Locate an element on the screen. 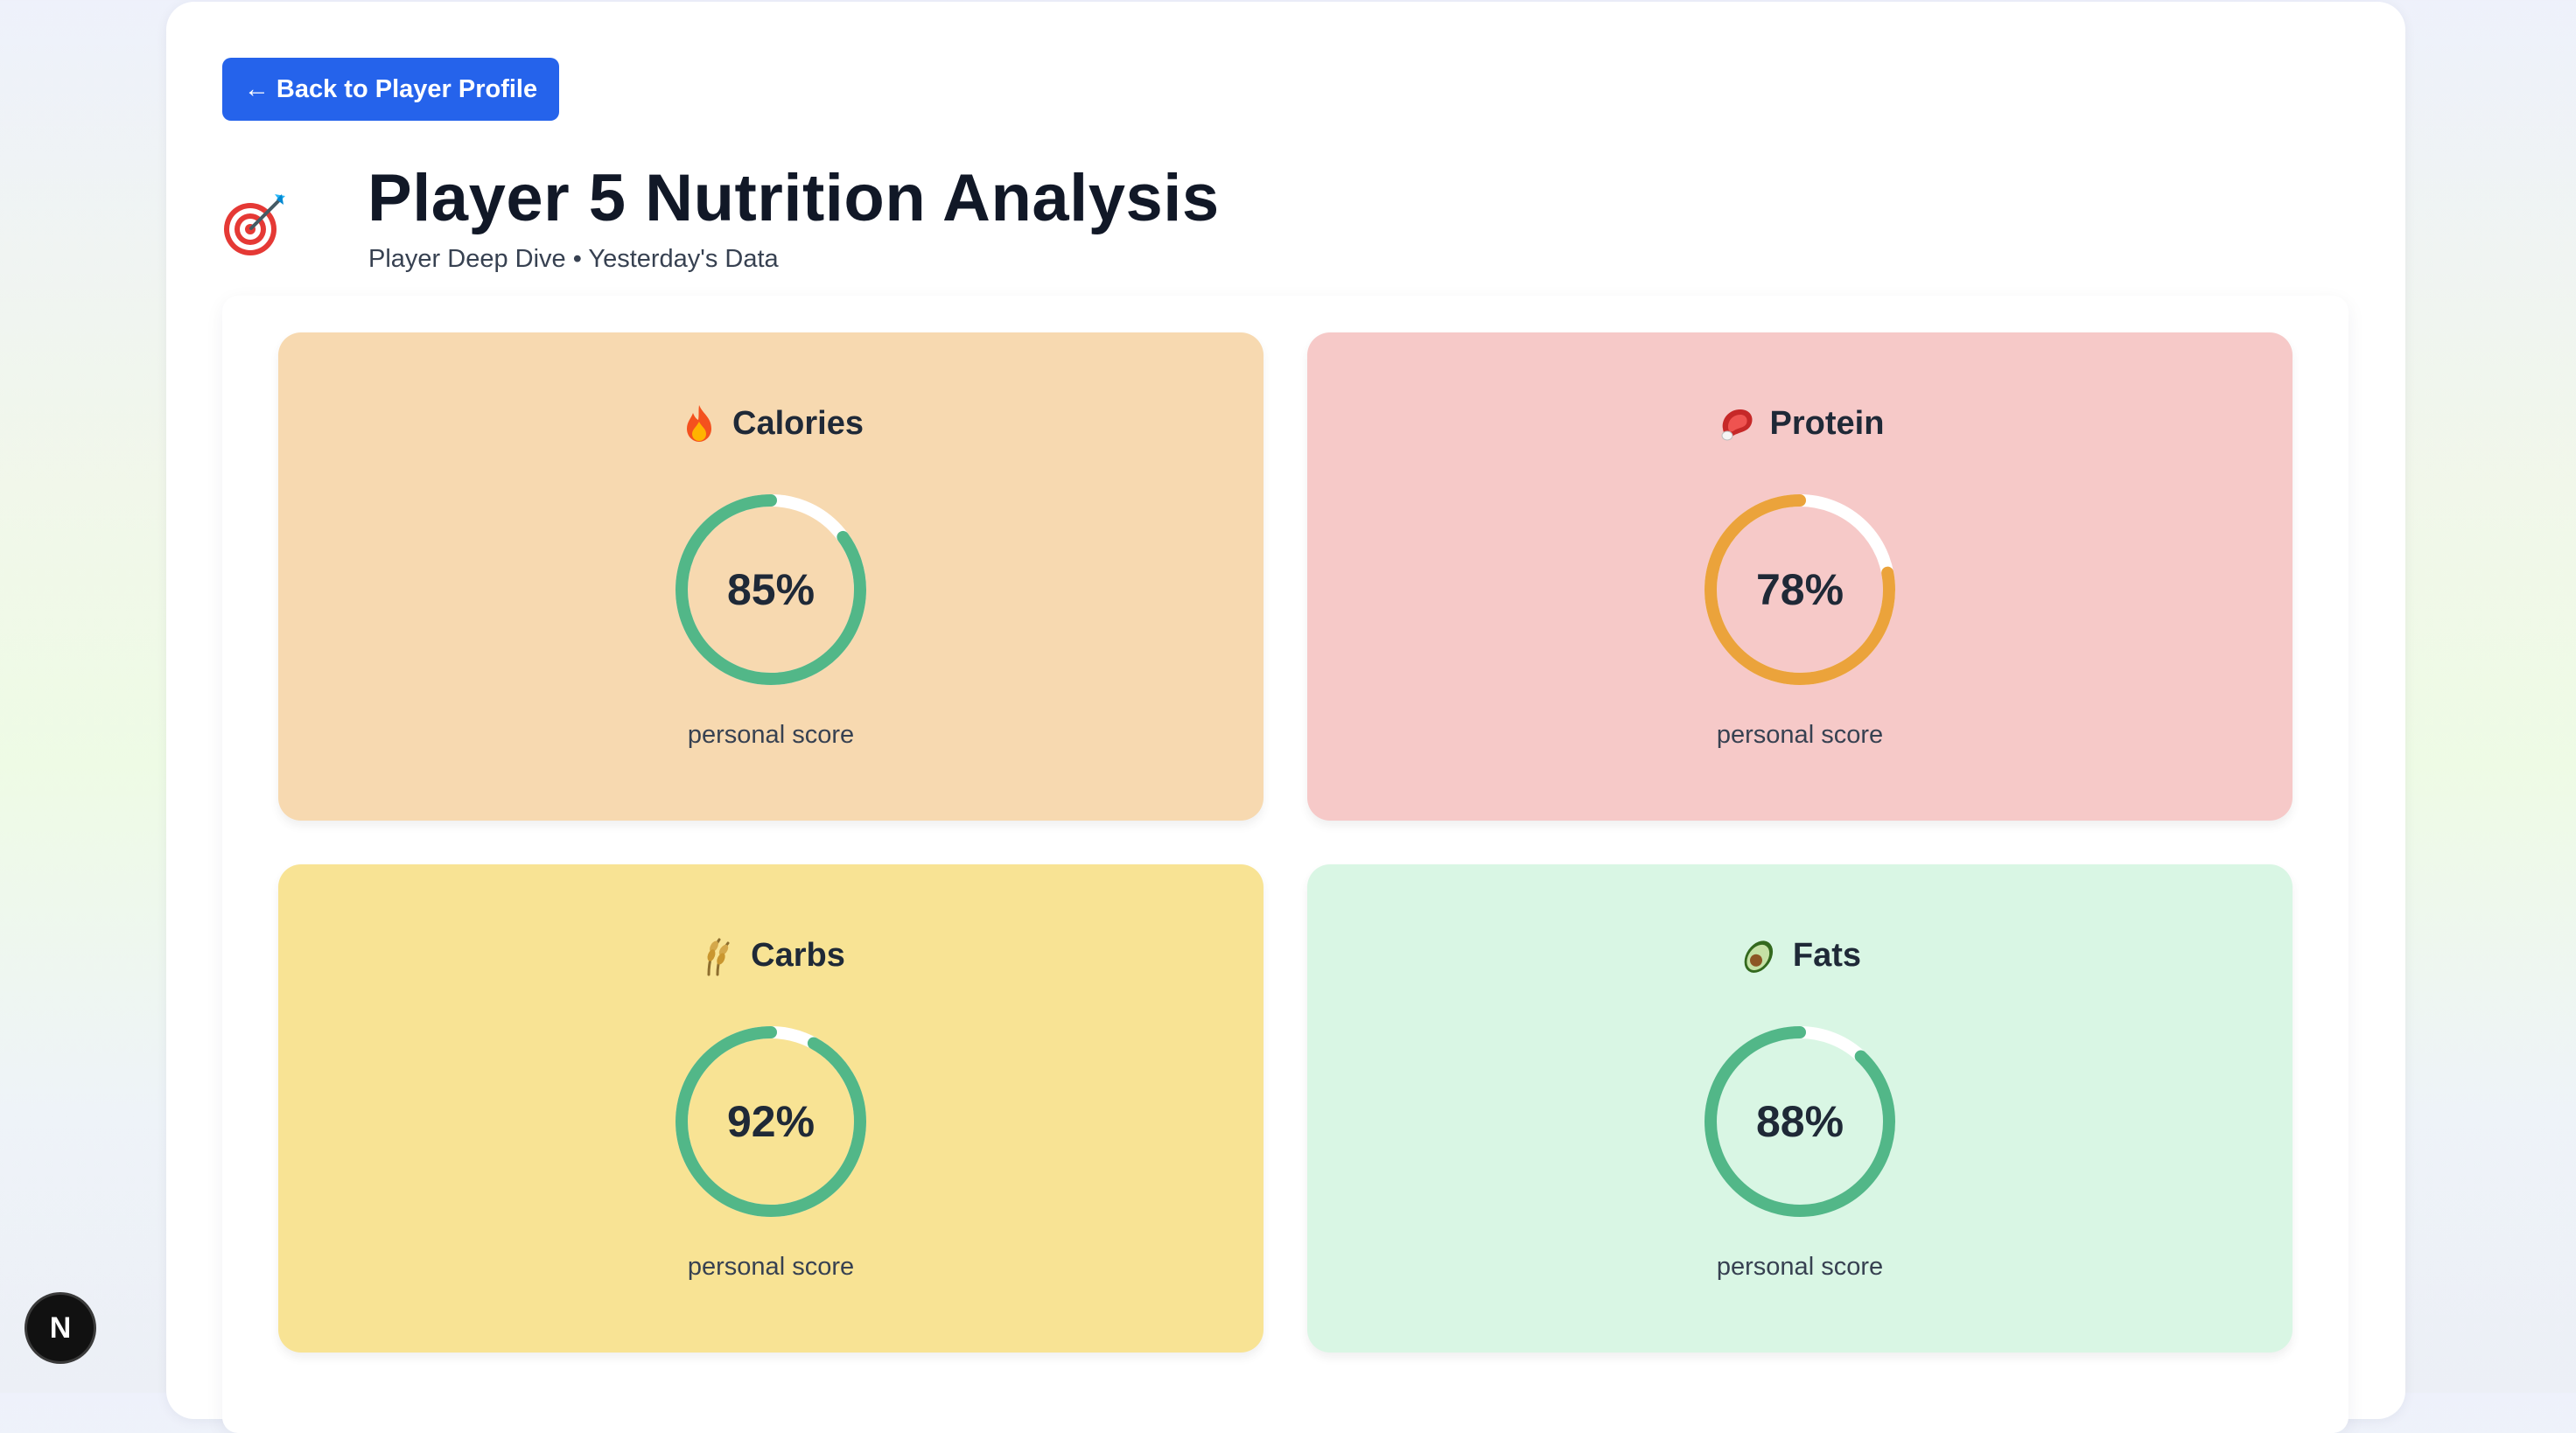 This screenshot has width=2576, height=1433. avocado-icon is located at coordinates (1760, 955).